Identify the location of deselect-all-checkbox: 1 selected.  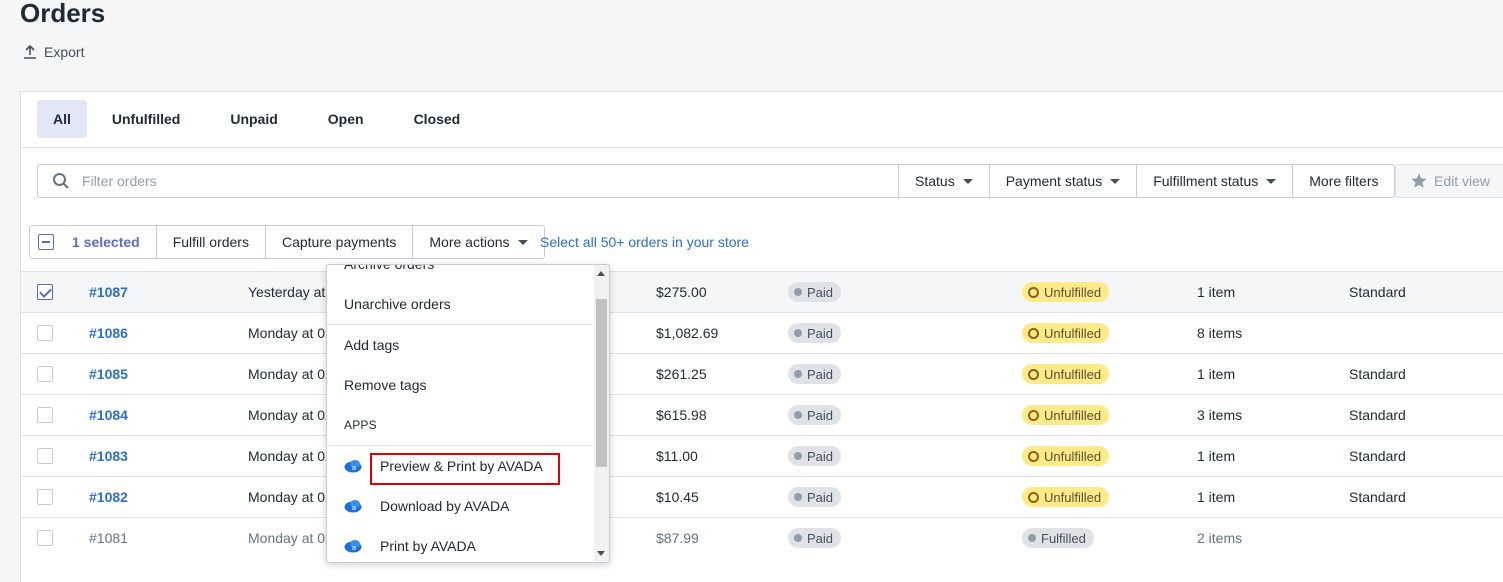
(93, 242).